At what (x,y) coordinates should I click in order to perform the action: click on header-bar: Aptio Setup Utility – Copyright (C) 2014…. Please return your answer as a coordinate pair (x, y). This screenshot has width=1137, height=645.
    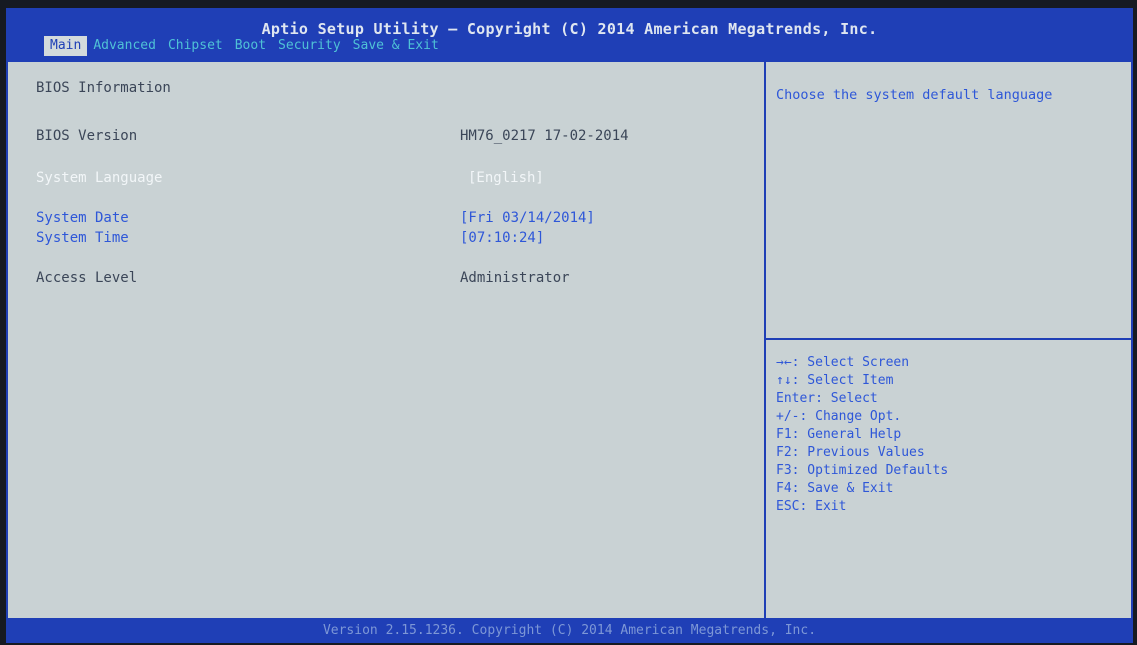
    Looking at the image, I should click on (569, 35).